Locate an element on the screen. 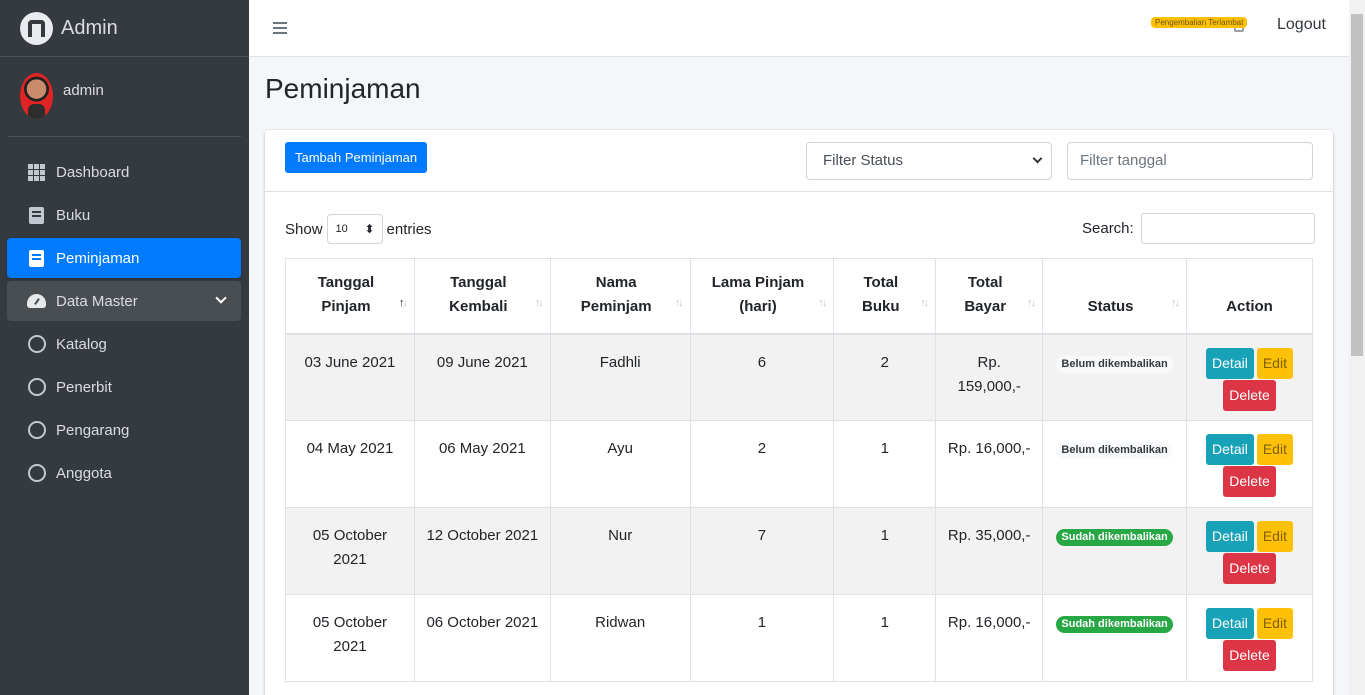  notification: Pengembalian Terlambat is located at coordinates (1203, 26).